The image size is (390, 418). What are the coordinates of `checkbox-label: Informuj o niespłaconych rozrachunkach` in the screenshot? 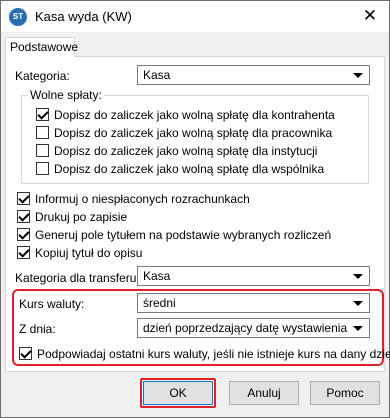 It's located at (142, 199).